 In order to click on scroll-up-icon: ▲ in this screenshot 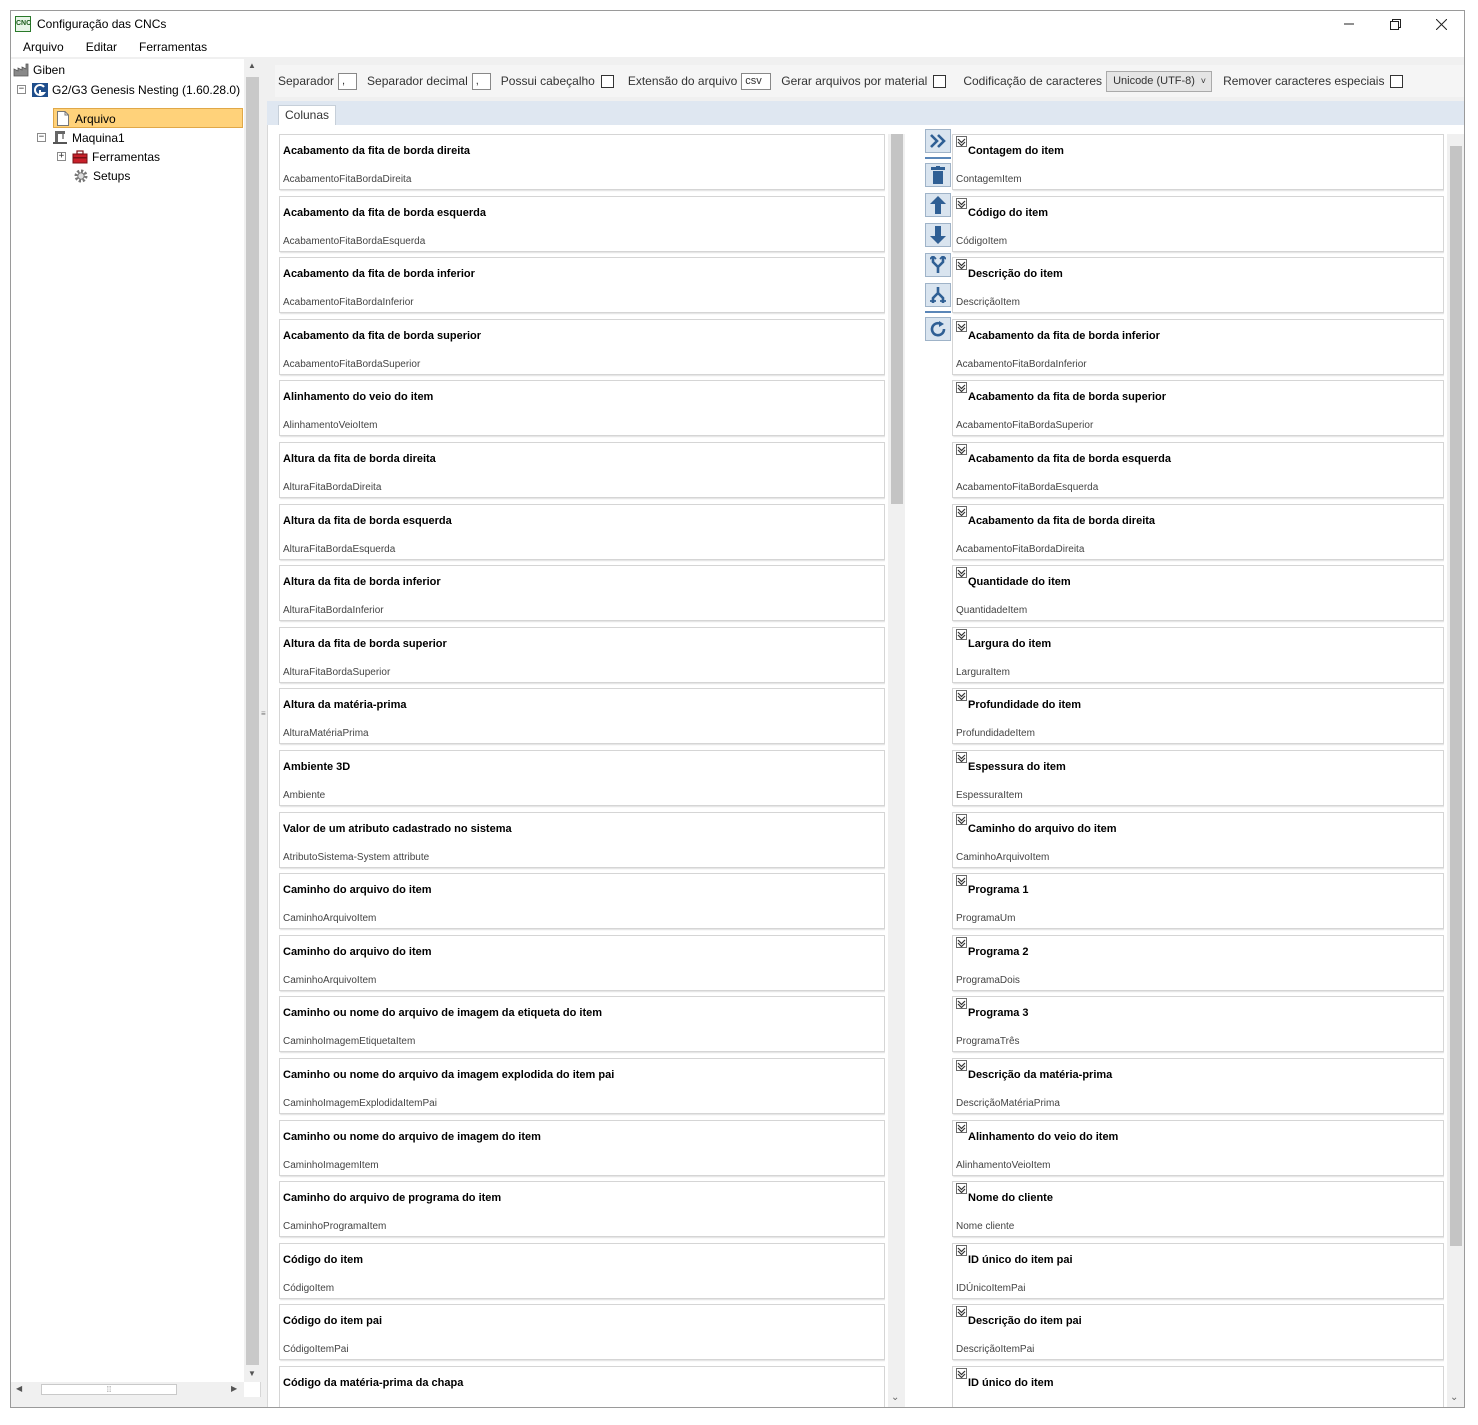, I will do `click(252, 65)`.